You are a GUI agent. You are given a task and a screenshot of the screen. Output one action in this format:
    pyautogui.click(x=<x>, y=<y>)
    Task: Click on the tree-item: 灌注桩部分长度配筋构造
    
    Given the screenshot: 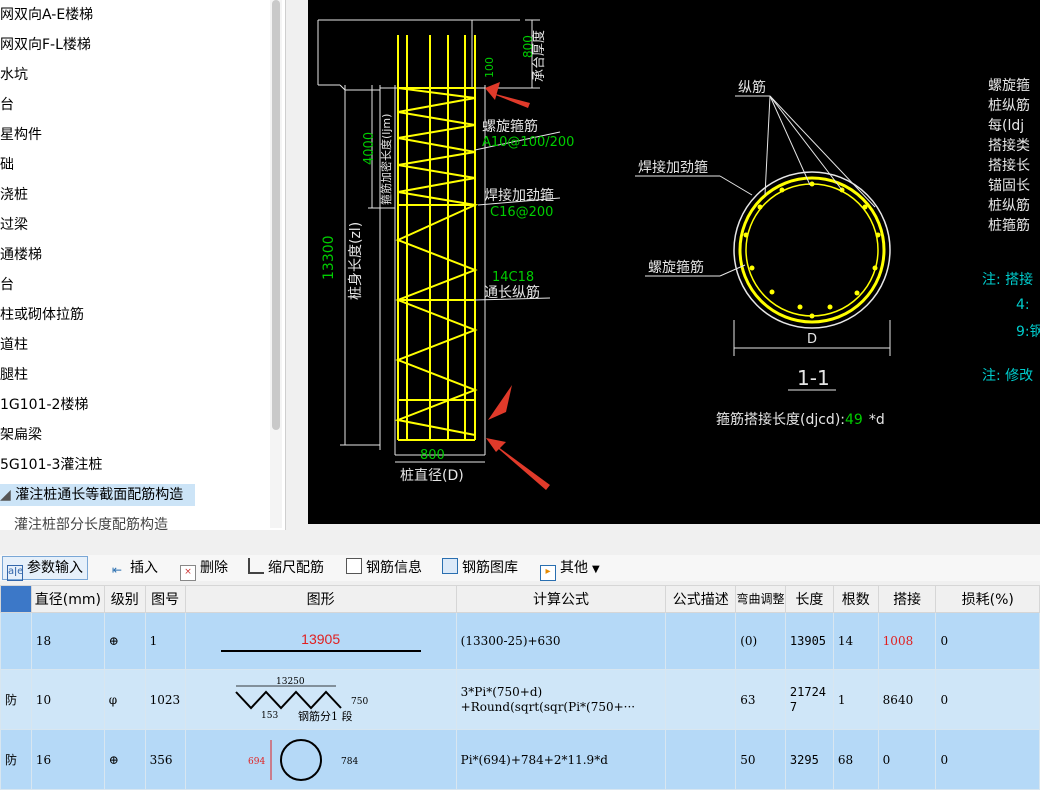 What is the action you would take?
    pyautogui.click(x=84, y=522)
    